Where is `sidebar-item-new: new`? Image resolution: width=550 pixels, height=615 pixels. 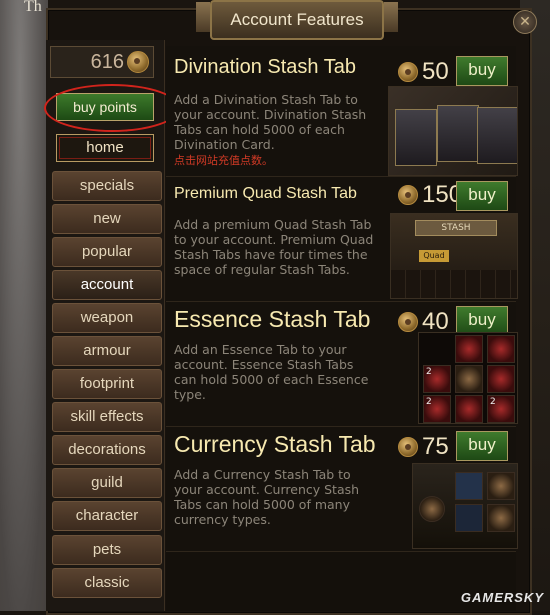
sidebar-item-new: new is located at coordinates (107, 219).